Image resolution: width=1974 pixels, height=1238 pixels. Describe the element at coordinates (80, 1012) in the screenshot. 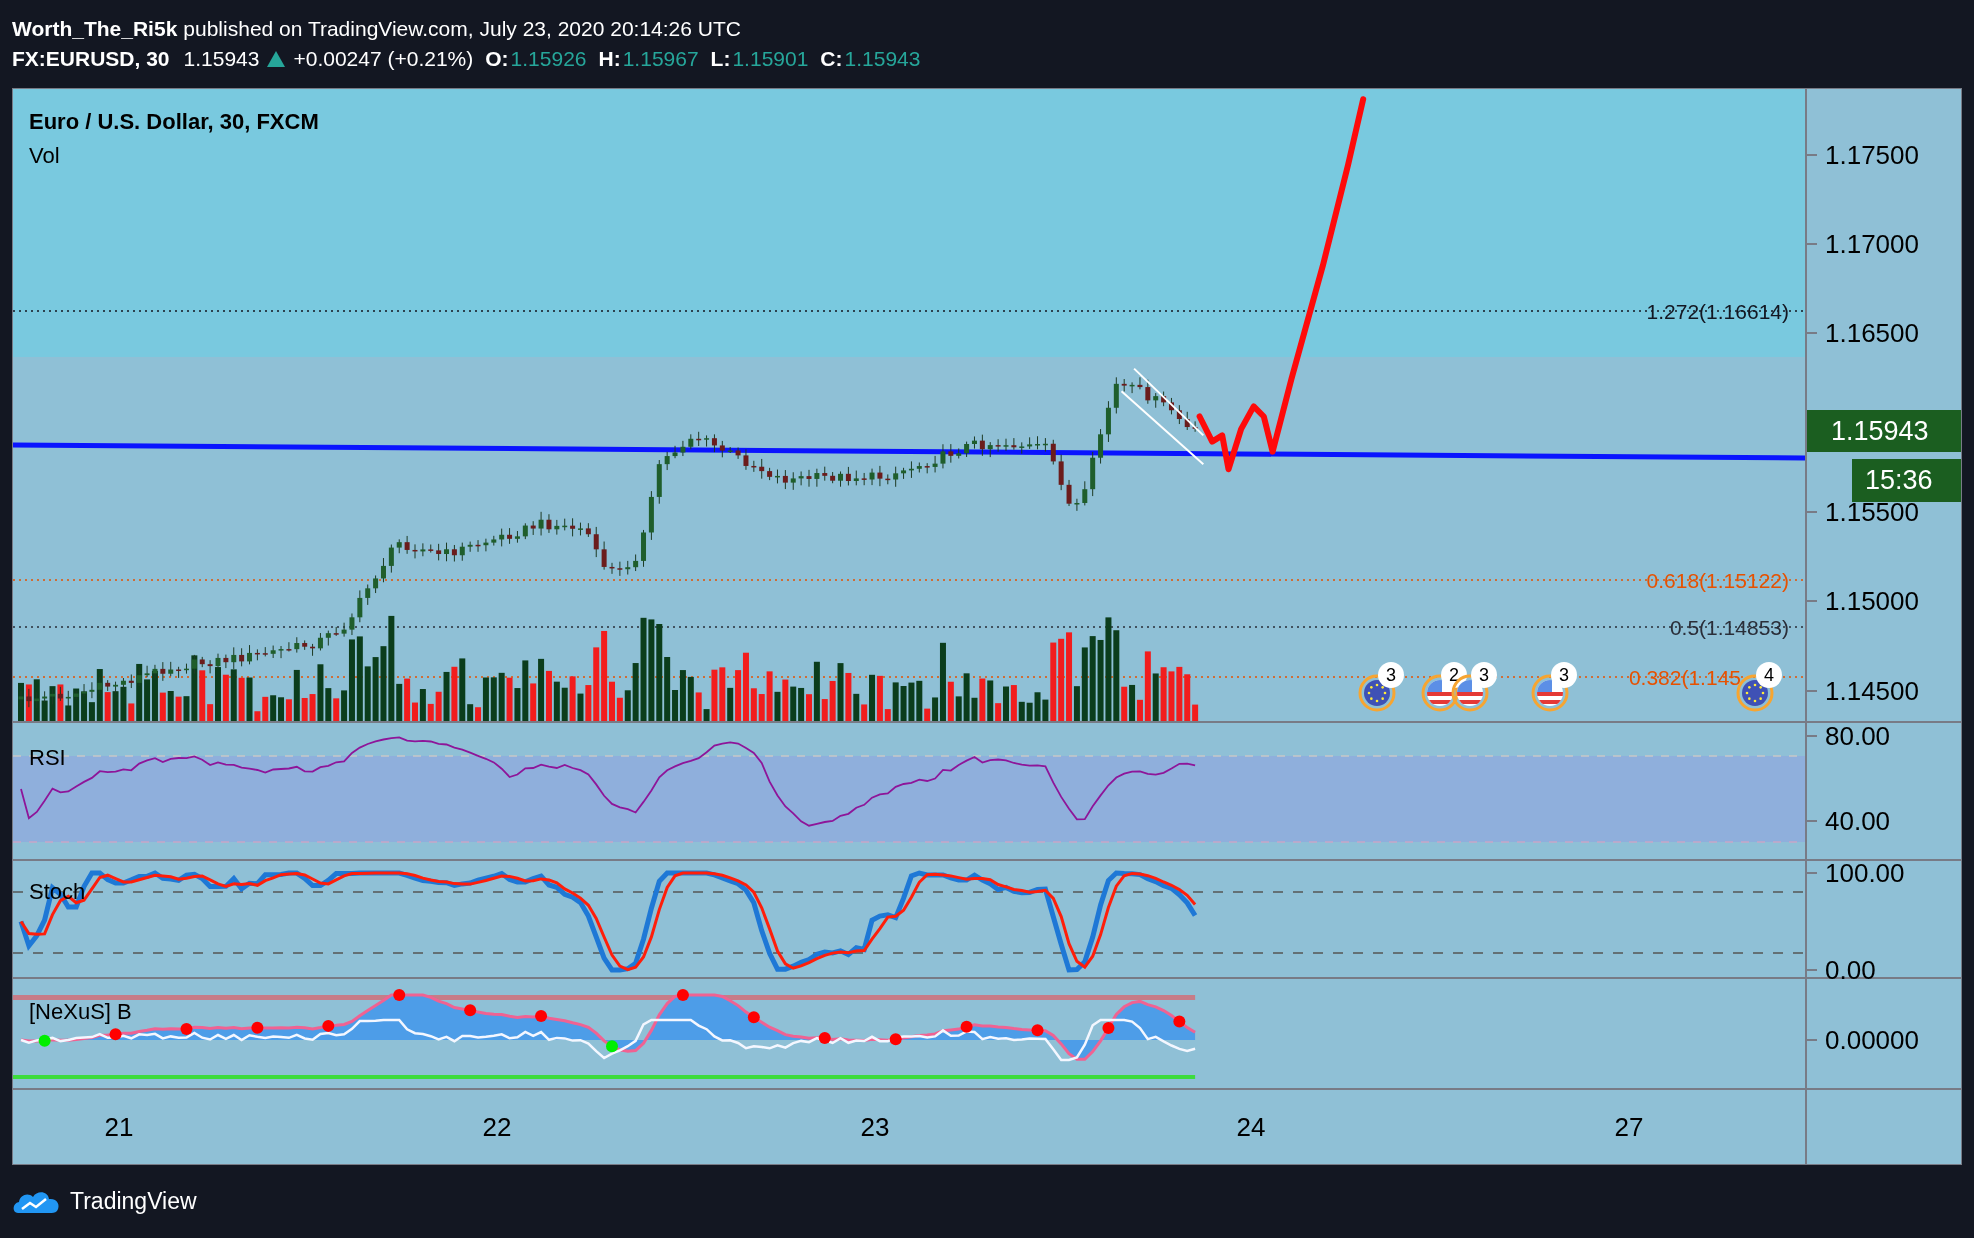

I see `pane-title: [NeXuS] B` at that location.